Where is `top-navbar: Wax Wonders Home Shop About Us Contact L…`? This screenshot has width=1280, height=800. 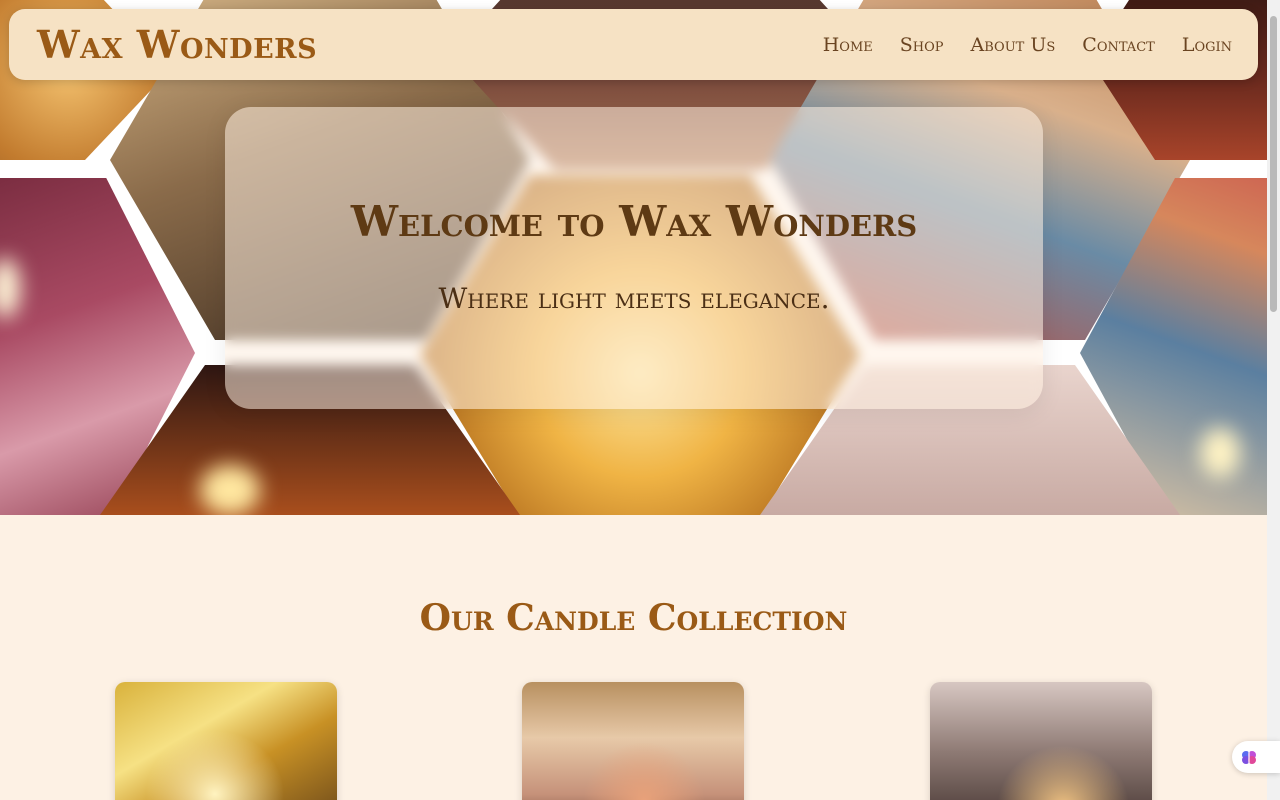
top-navbar: Wax Wonders Home Shop About Us Contact L… is located at coordinates (633, 44).